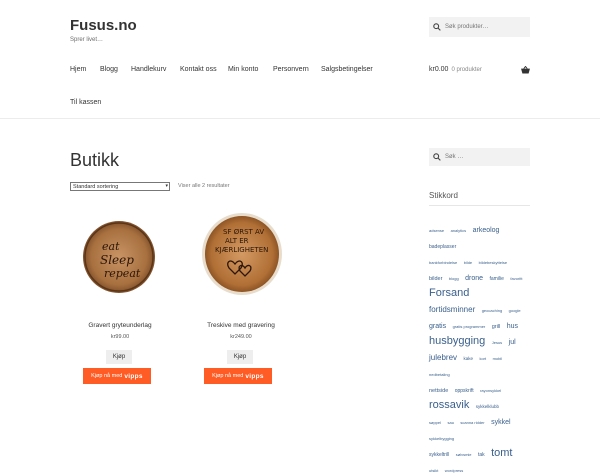 This screenshot has width=600, height=476. What do you see at coordinates (468, 358) in the screenshot?
I see `tag-link: kake` at bounding box center [468, 358].